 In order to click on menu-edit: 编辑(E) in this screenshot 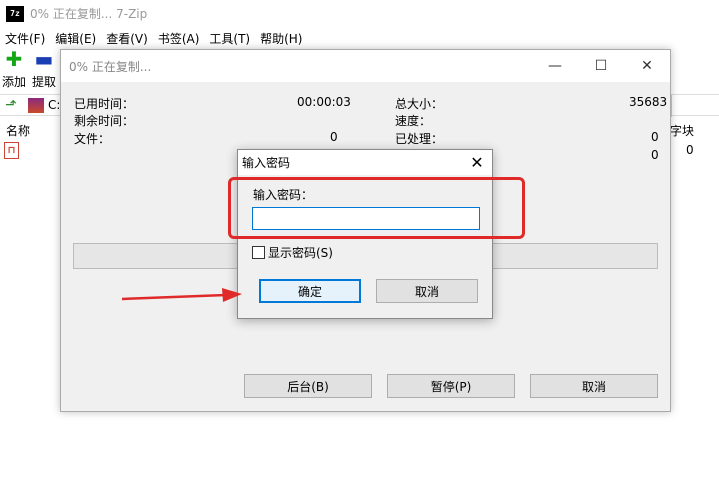, I will do `click(75, 38)`.